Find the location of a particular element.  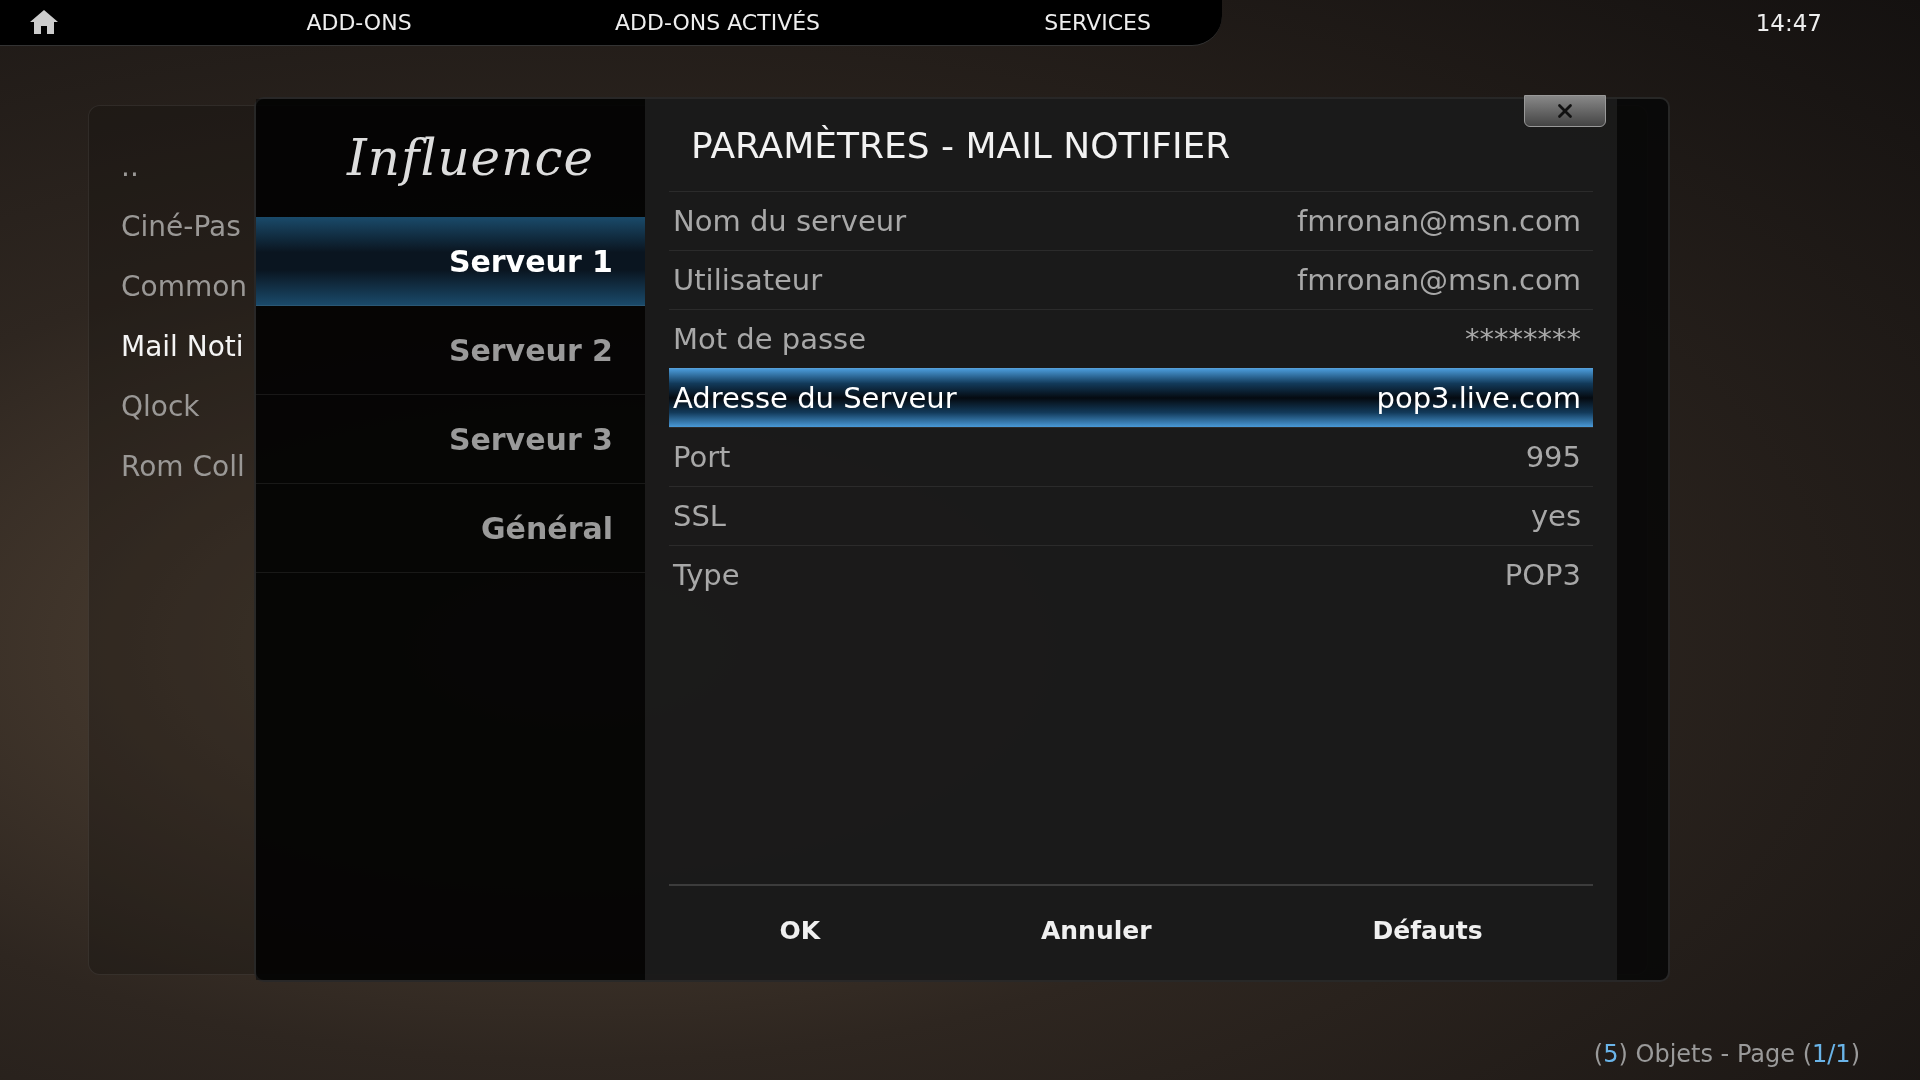

category-tab: Serveur 2 is located at coordinates (450, 350).